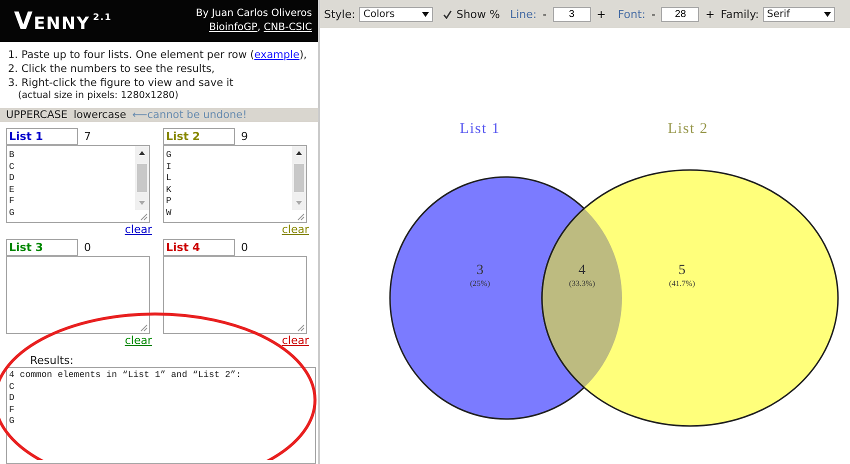  What do you see at coordinates (396, 14) in the screenshot?
I see `style-dropdown: Colors` at bounding box center [396, 14].